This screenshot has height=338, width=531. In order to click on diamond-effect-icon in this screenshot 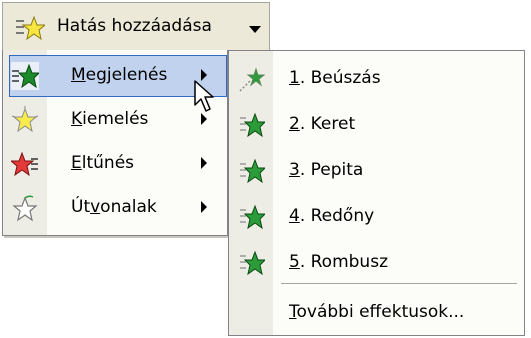, I will do `click(252, 263)`.